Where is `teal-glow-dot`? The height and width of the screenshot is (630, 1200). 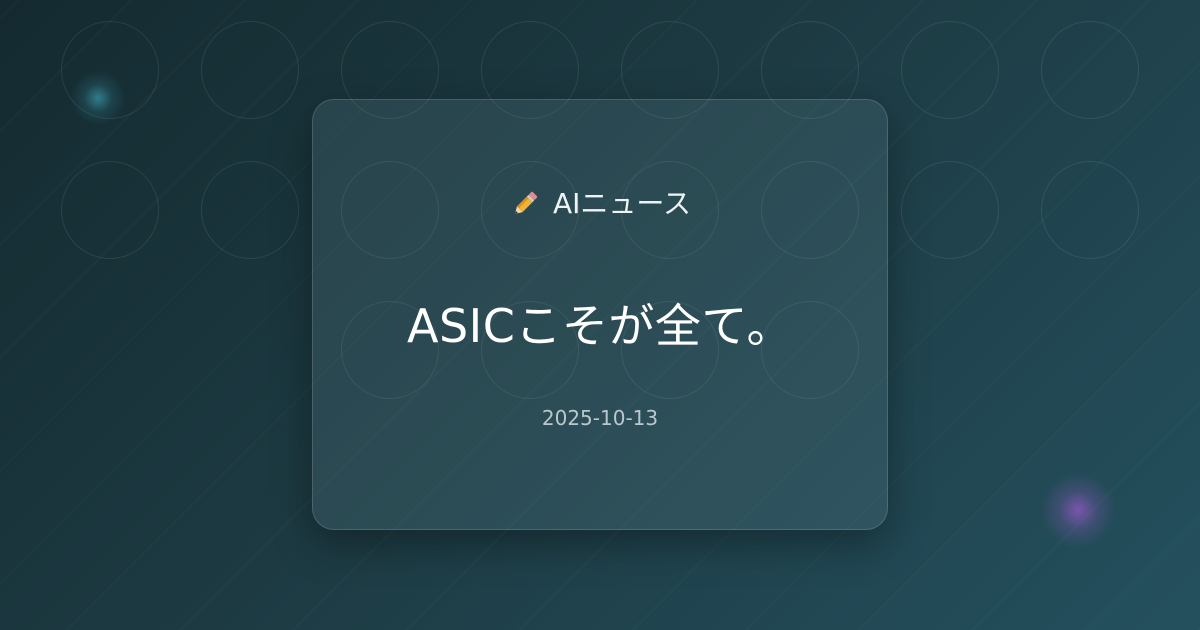 teal-glow-dot is located at coordinates (98, 98).